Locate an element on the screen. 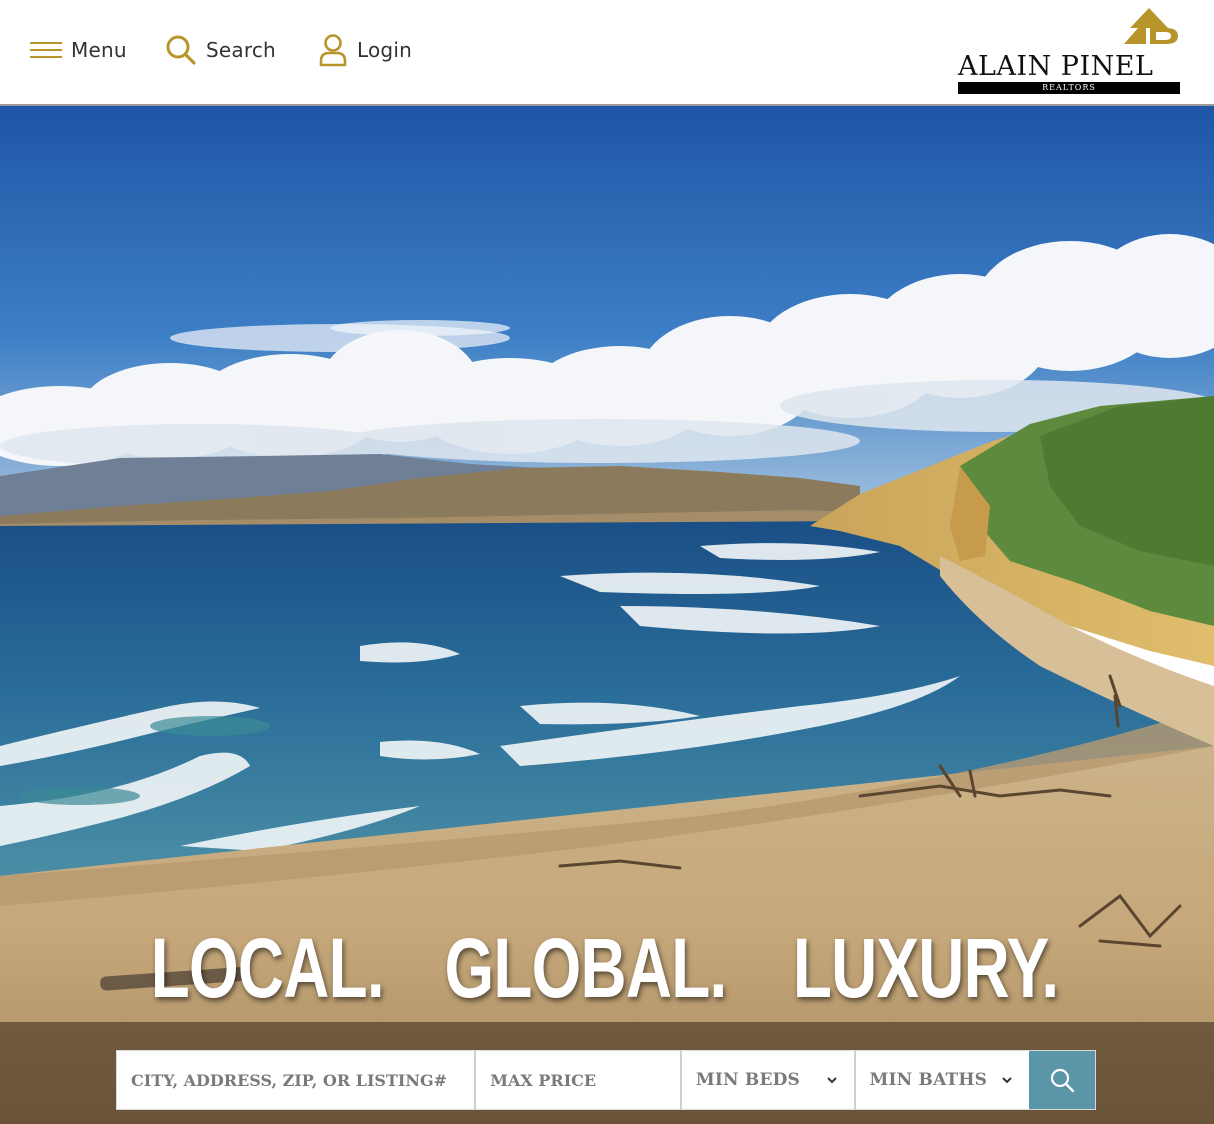 The height and width of the screenshot is (1124, 1214). menu-button: Menu is located at coordinates (78, 50).